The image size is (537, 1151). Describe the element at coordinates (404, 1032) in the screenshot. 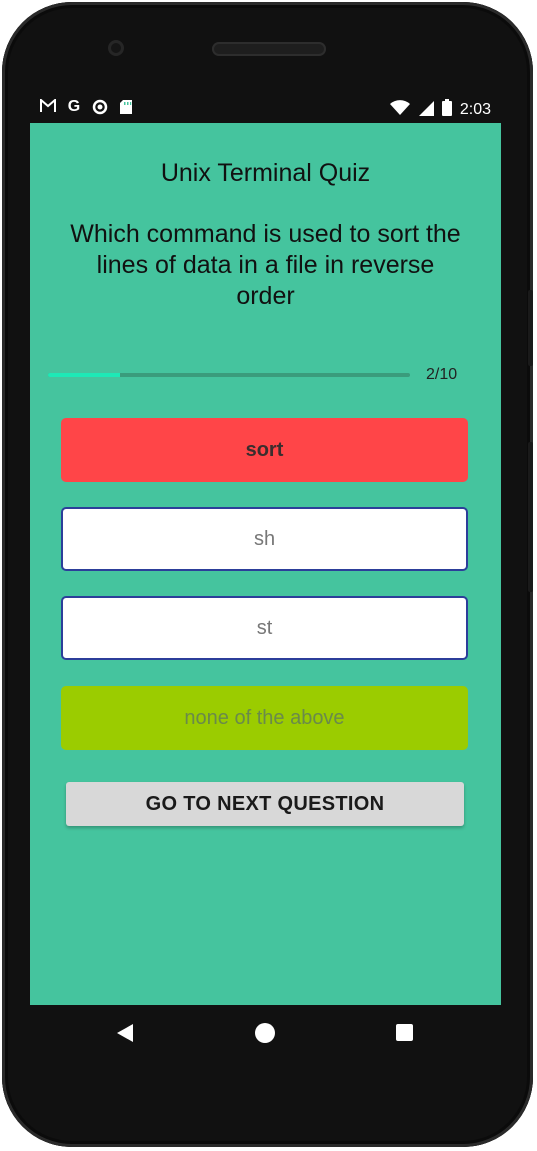

I see `recents-icon` at that location.